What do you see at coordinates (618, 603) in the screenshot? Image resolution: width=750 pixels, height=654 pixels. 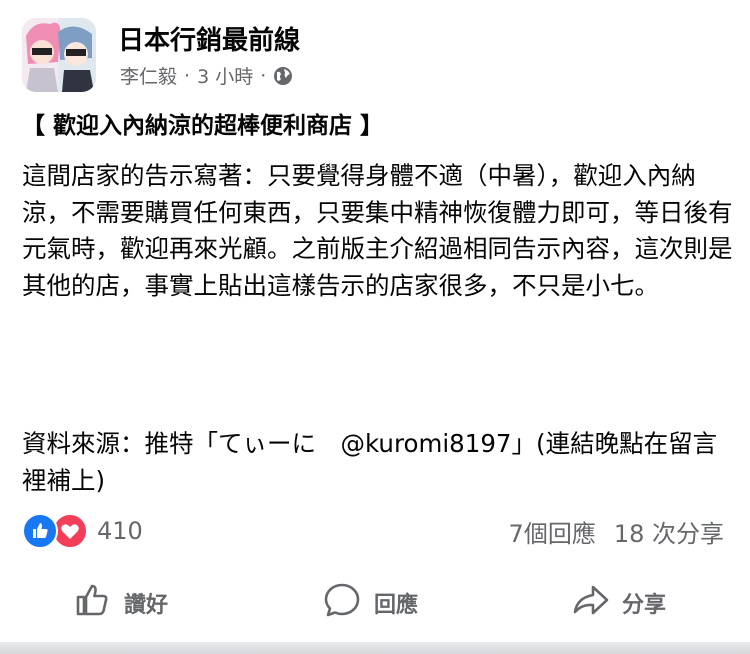 I see `share-button: 分享` at bounding box center [618, 603].